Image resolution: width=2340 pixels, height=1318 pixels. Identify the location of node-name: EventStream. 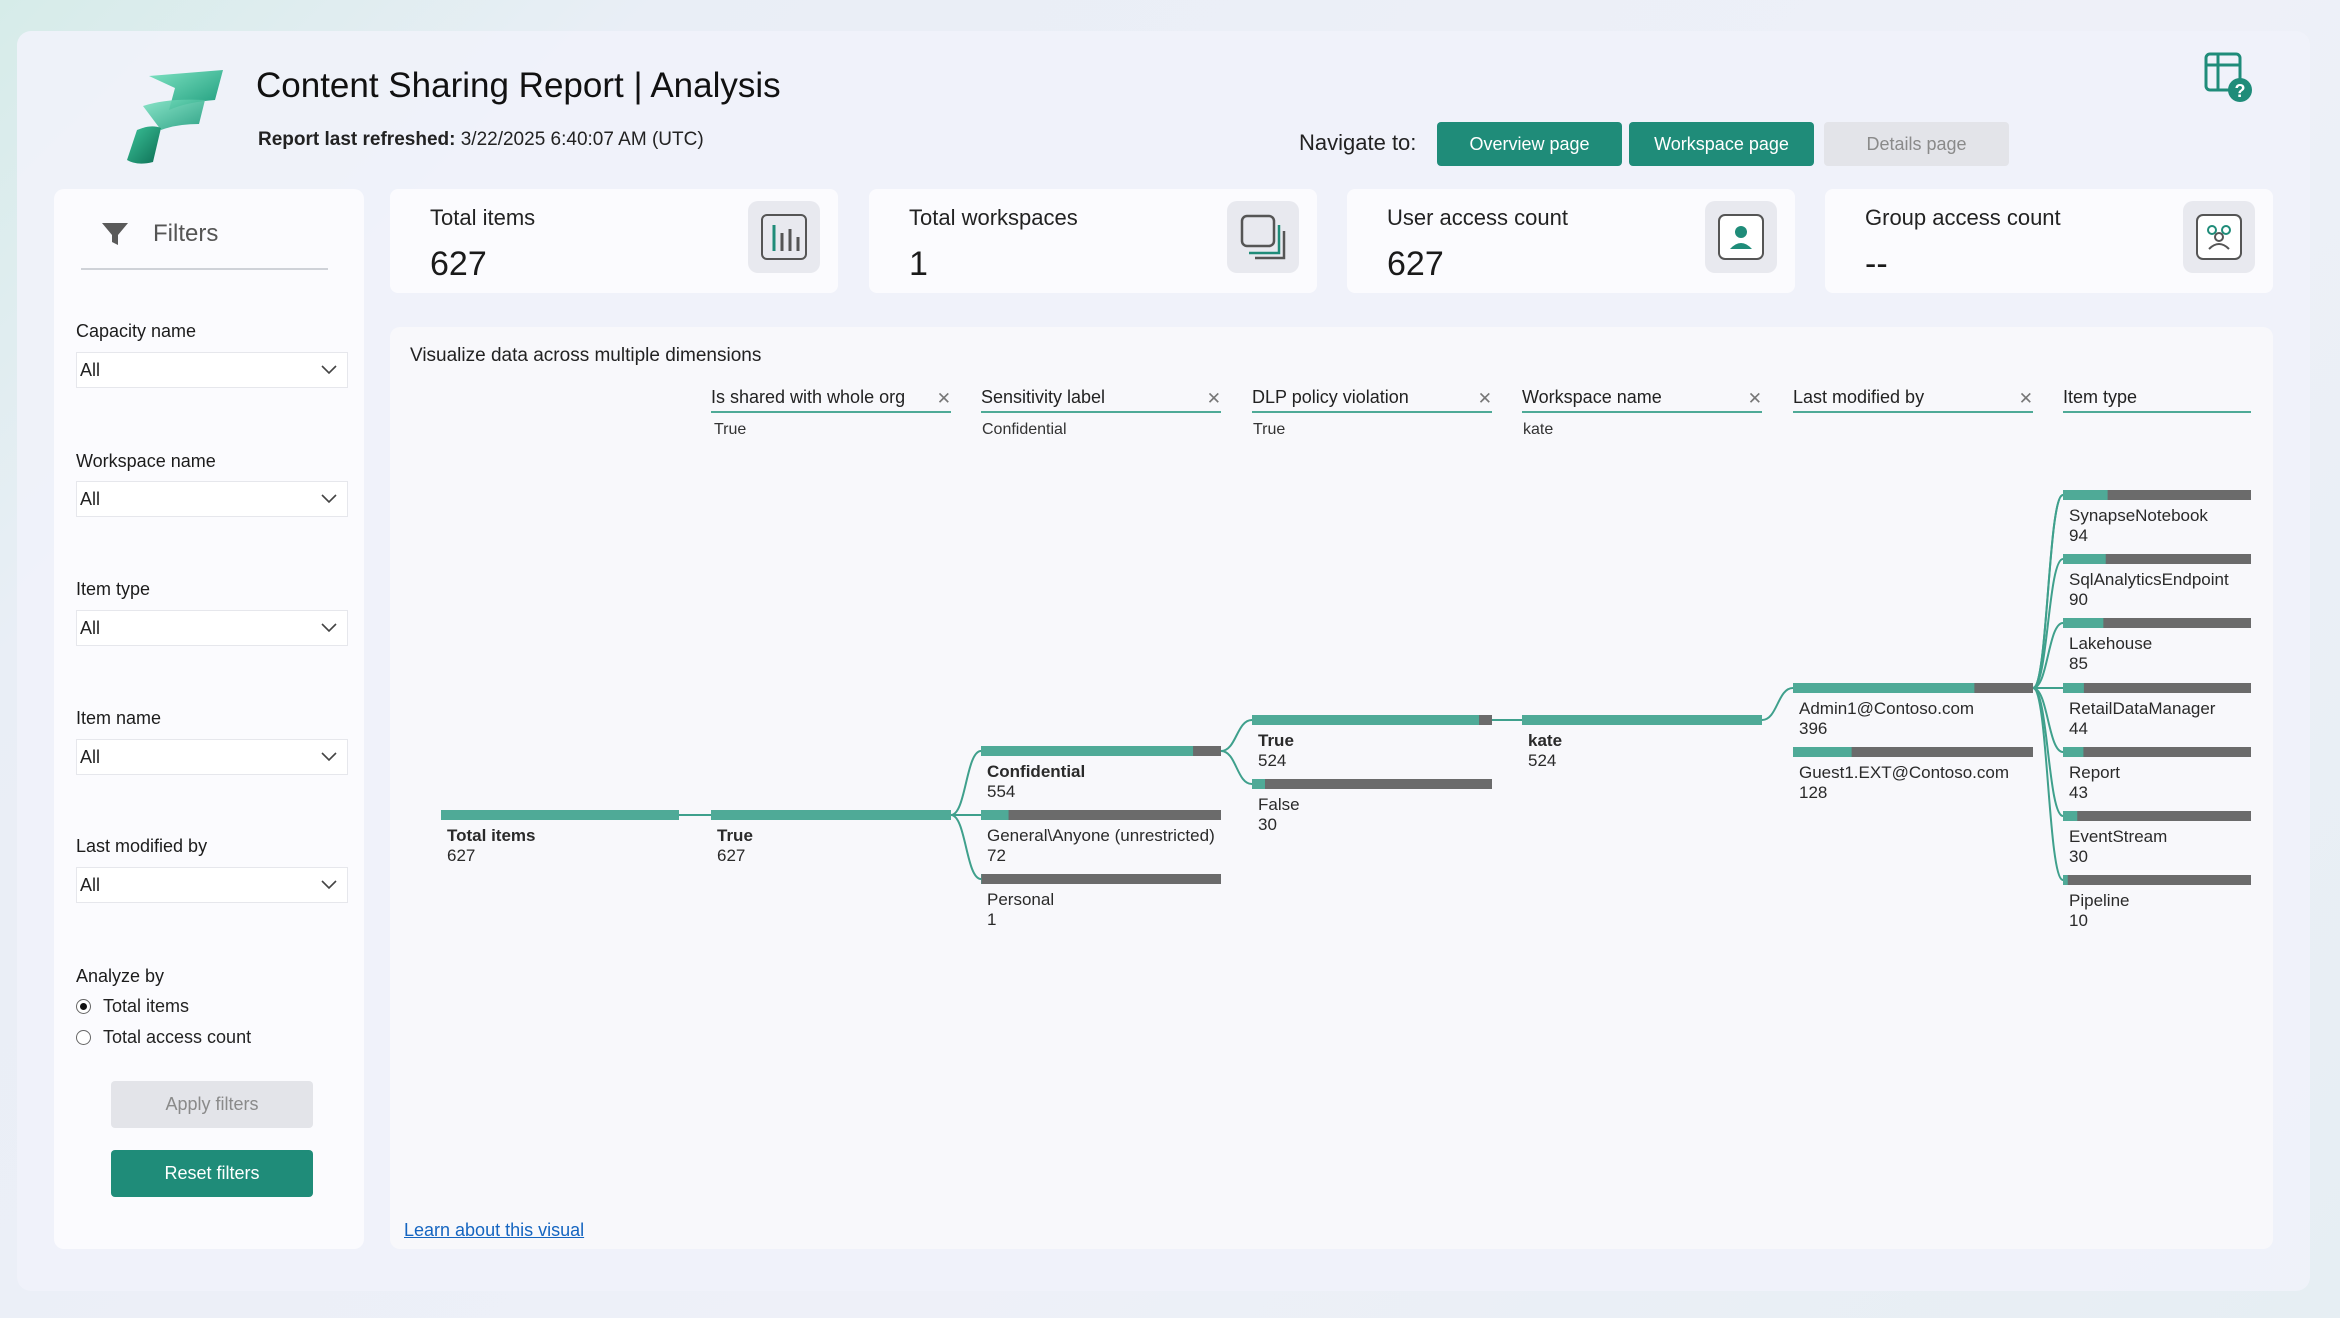
(2118, 836).